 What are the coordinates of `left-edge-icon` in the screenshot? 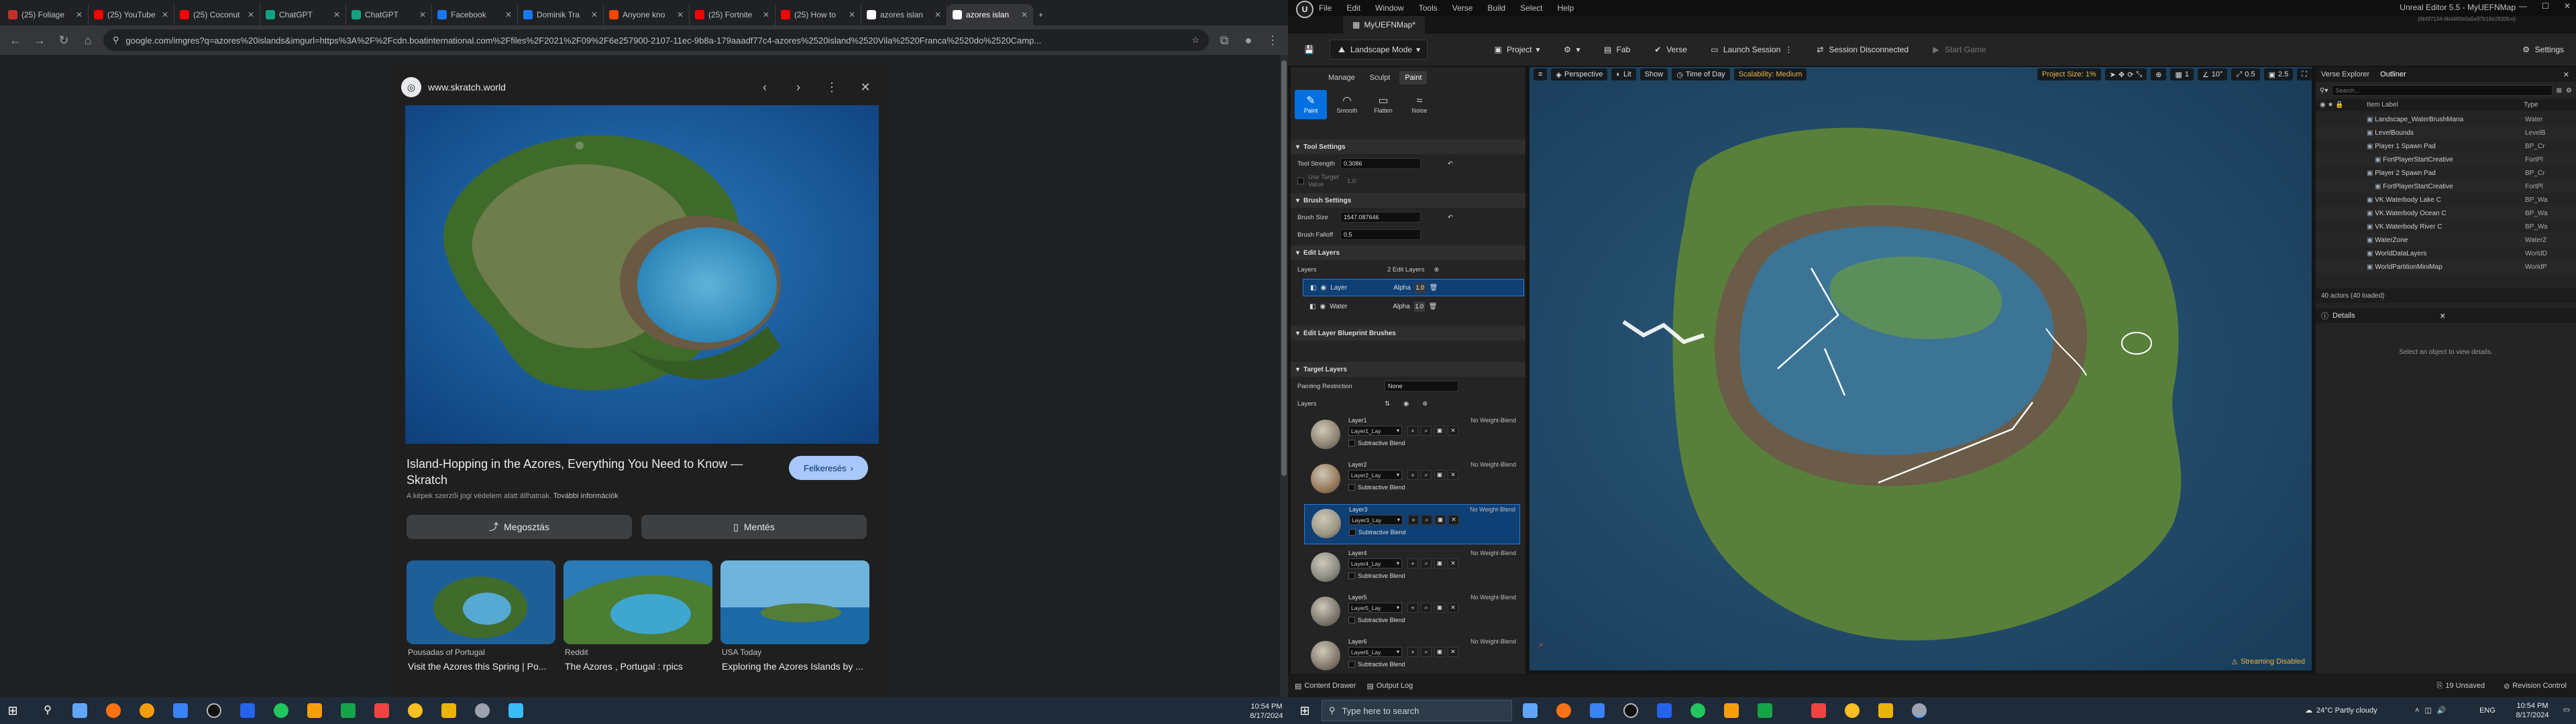 It's located at (180, 710).